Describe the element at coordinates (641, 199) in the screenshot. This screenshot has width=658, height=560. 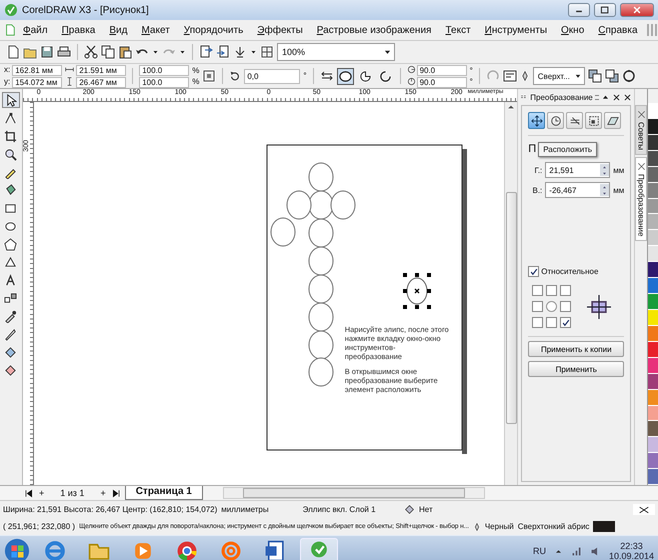
I see `docker-tab: Преобразование` at that location.